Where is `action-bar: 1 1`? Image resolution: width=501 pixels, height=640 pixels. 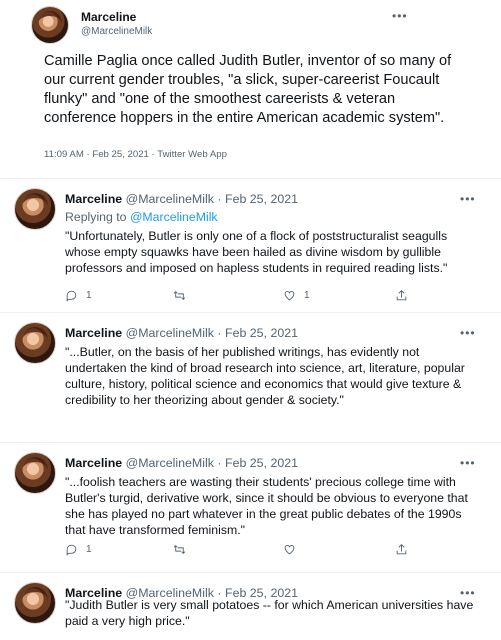 action-bar: 1 1 is located at coordinates (245, 295).